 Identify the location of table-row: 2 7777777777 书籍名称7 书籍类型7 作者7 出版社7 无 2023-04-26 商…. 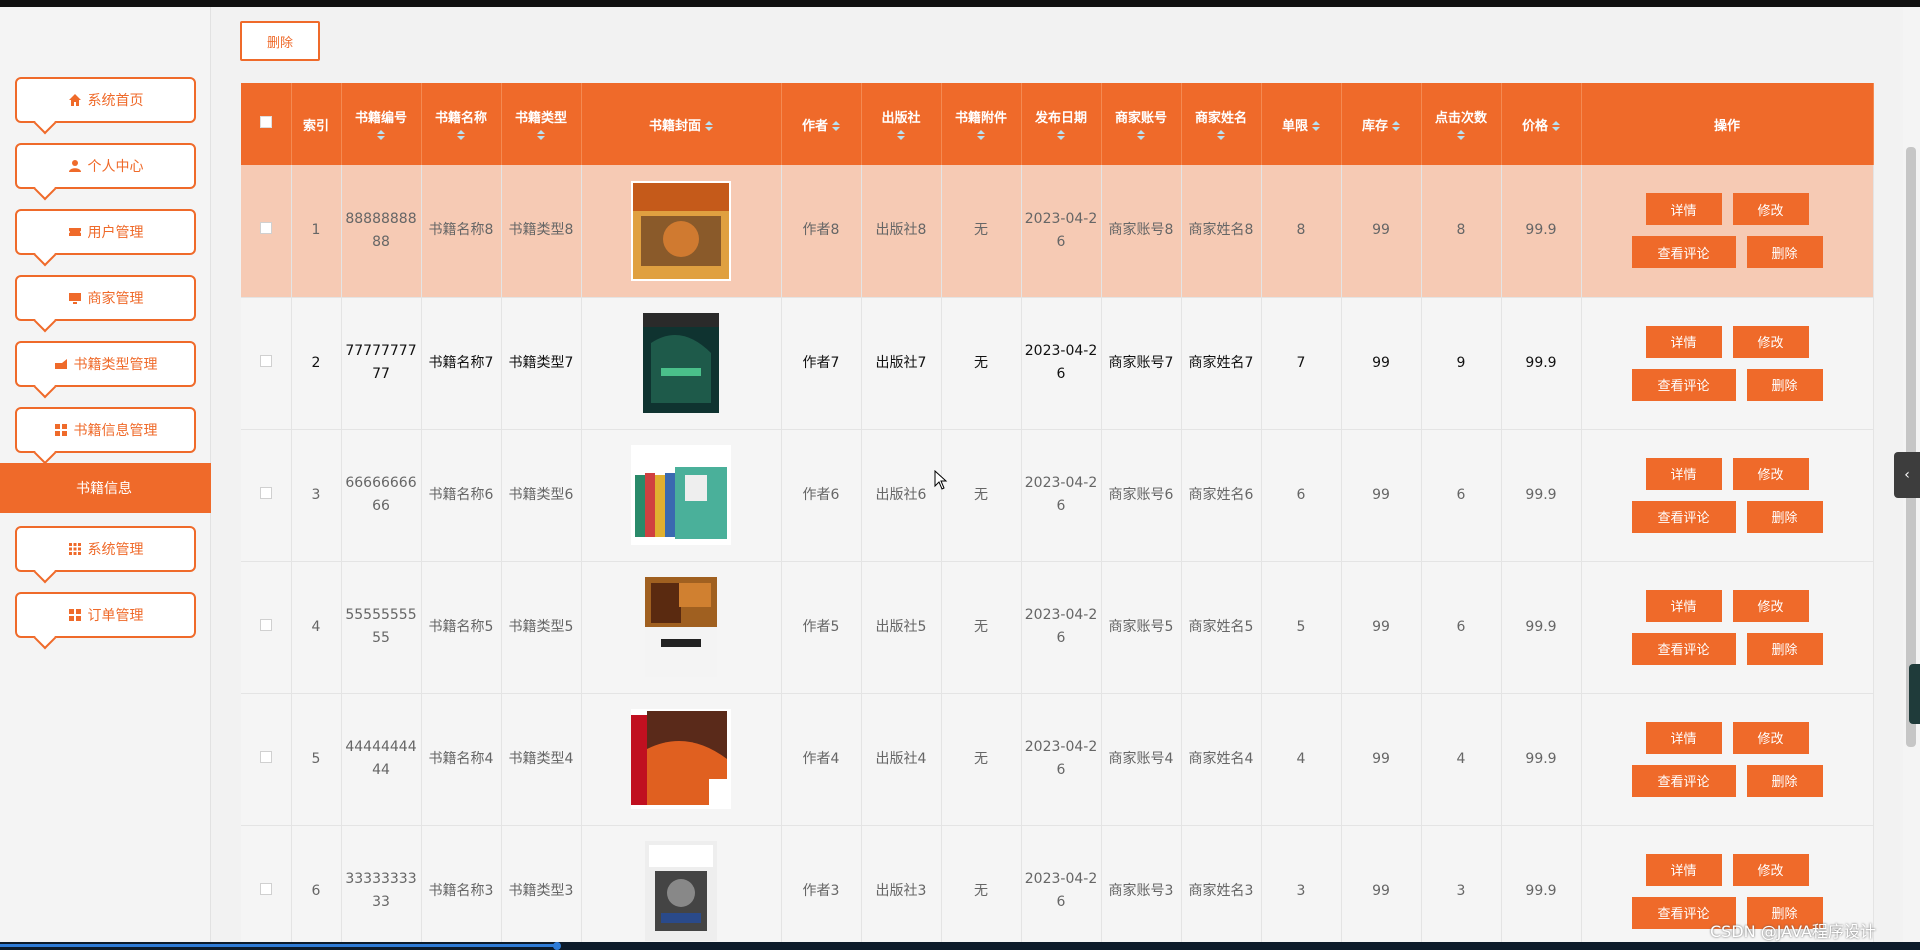
(1057, 363).